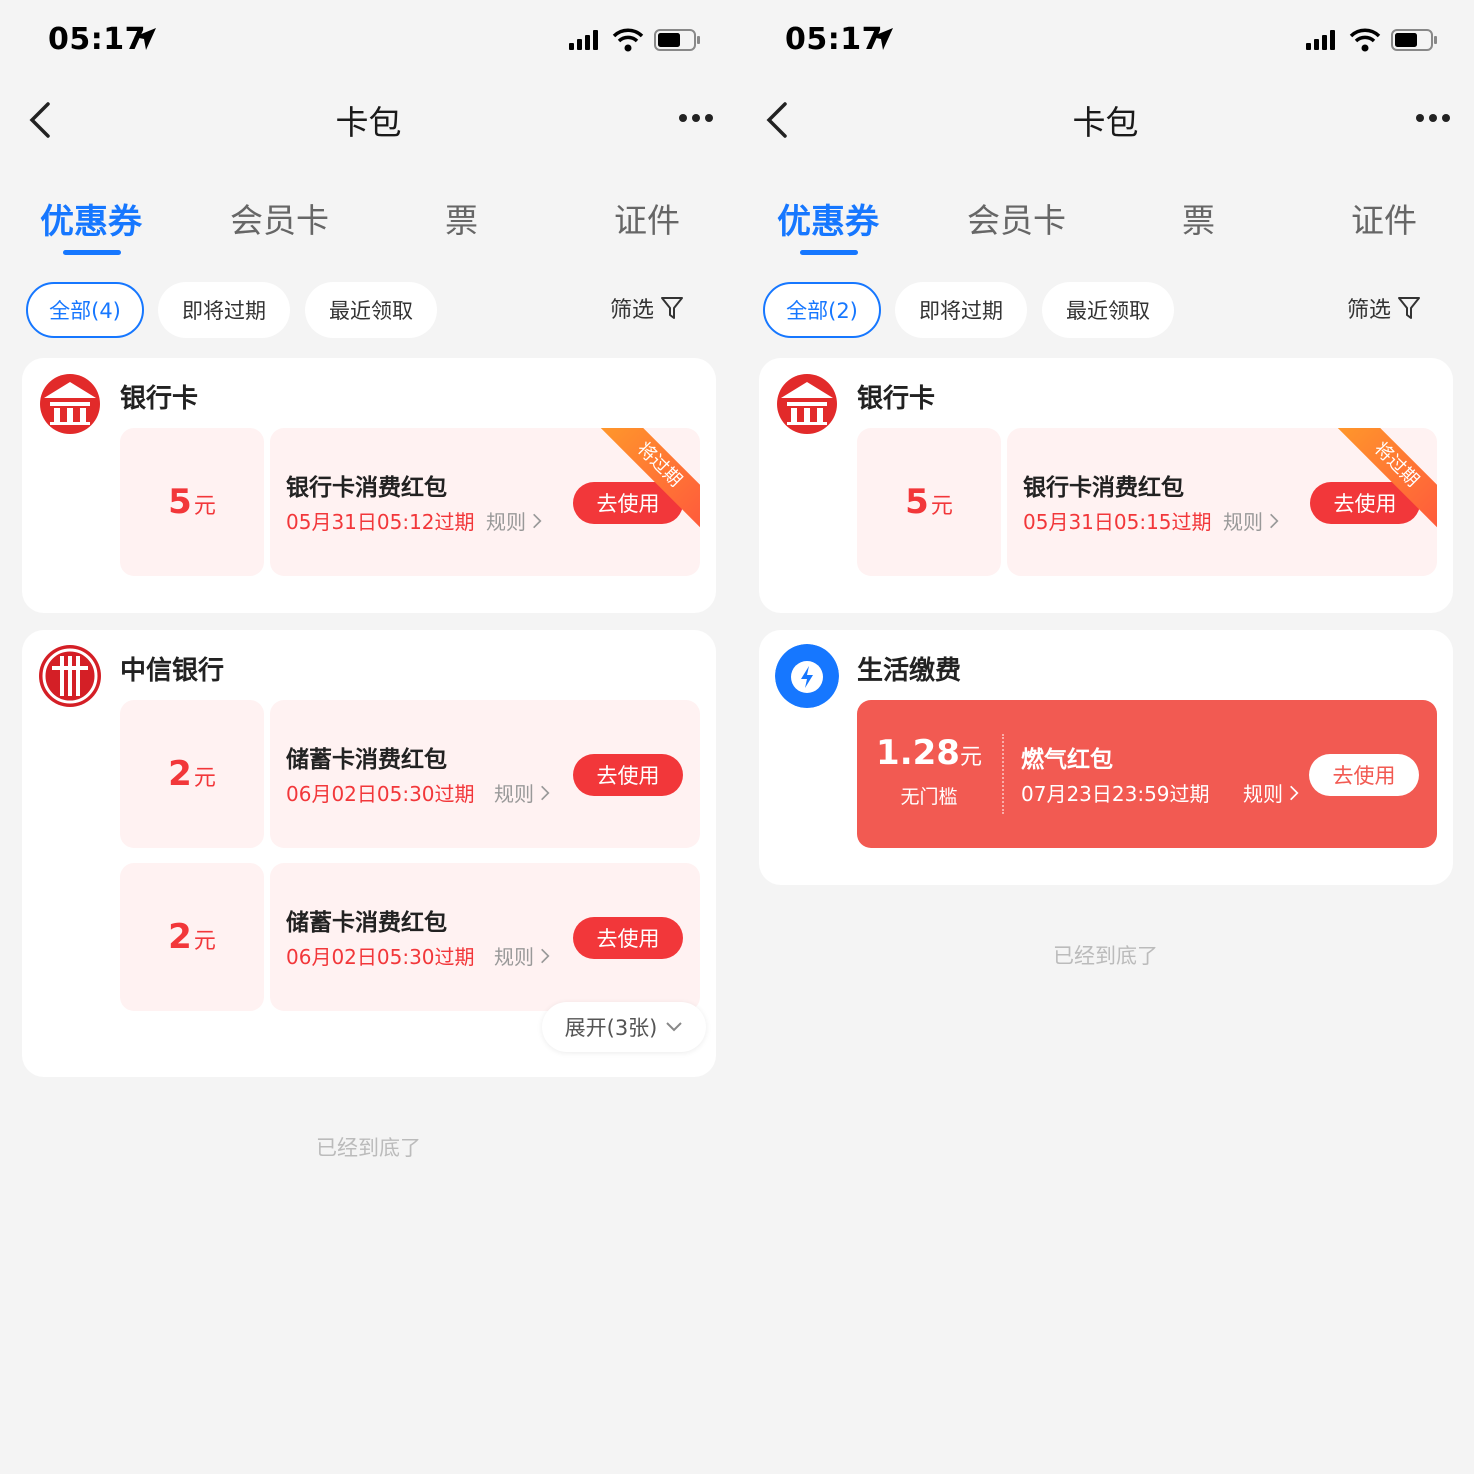  I want to click on coupon-title: 燃气红包, so click(1067, 760).